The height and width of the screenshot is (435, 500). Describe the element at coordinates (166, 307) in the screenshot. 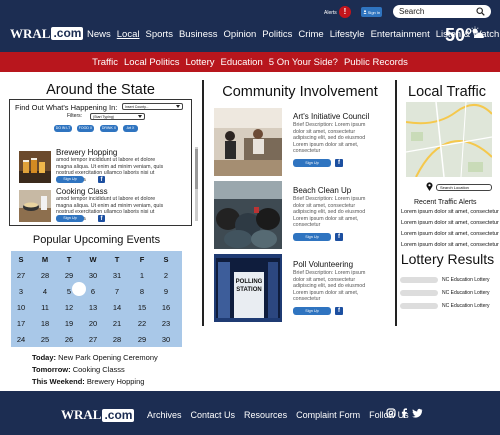

I see `calendar-day: 16` at that location.